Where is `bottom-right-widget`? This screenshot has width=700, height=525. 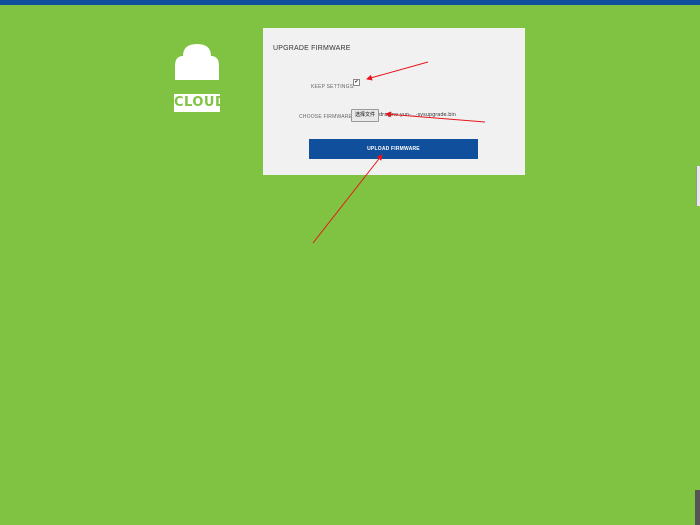 bottom-right-widget is located at coordinates (697, 507).